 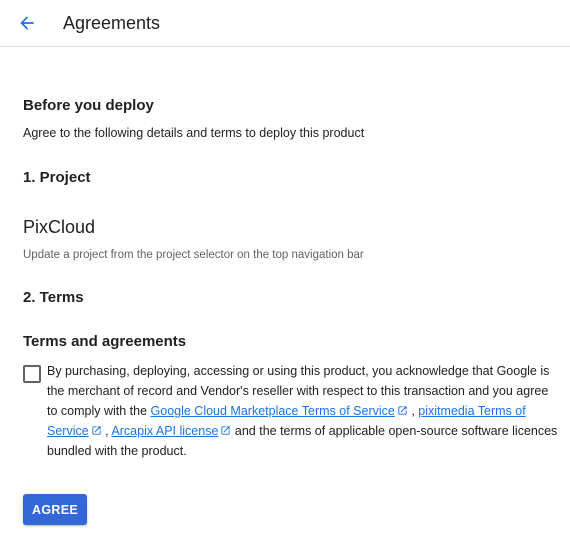 What do you see at coordinates (59, 227) in the screenshot?
I see `project-name: PixCloud` at bounding box center [59, 227].